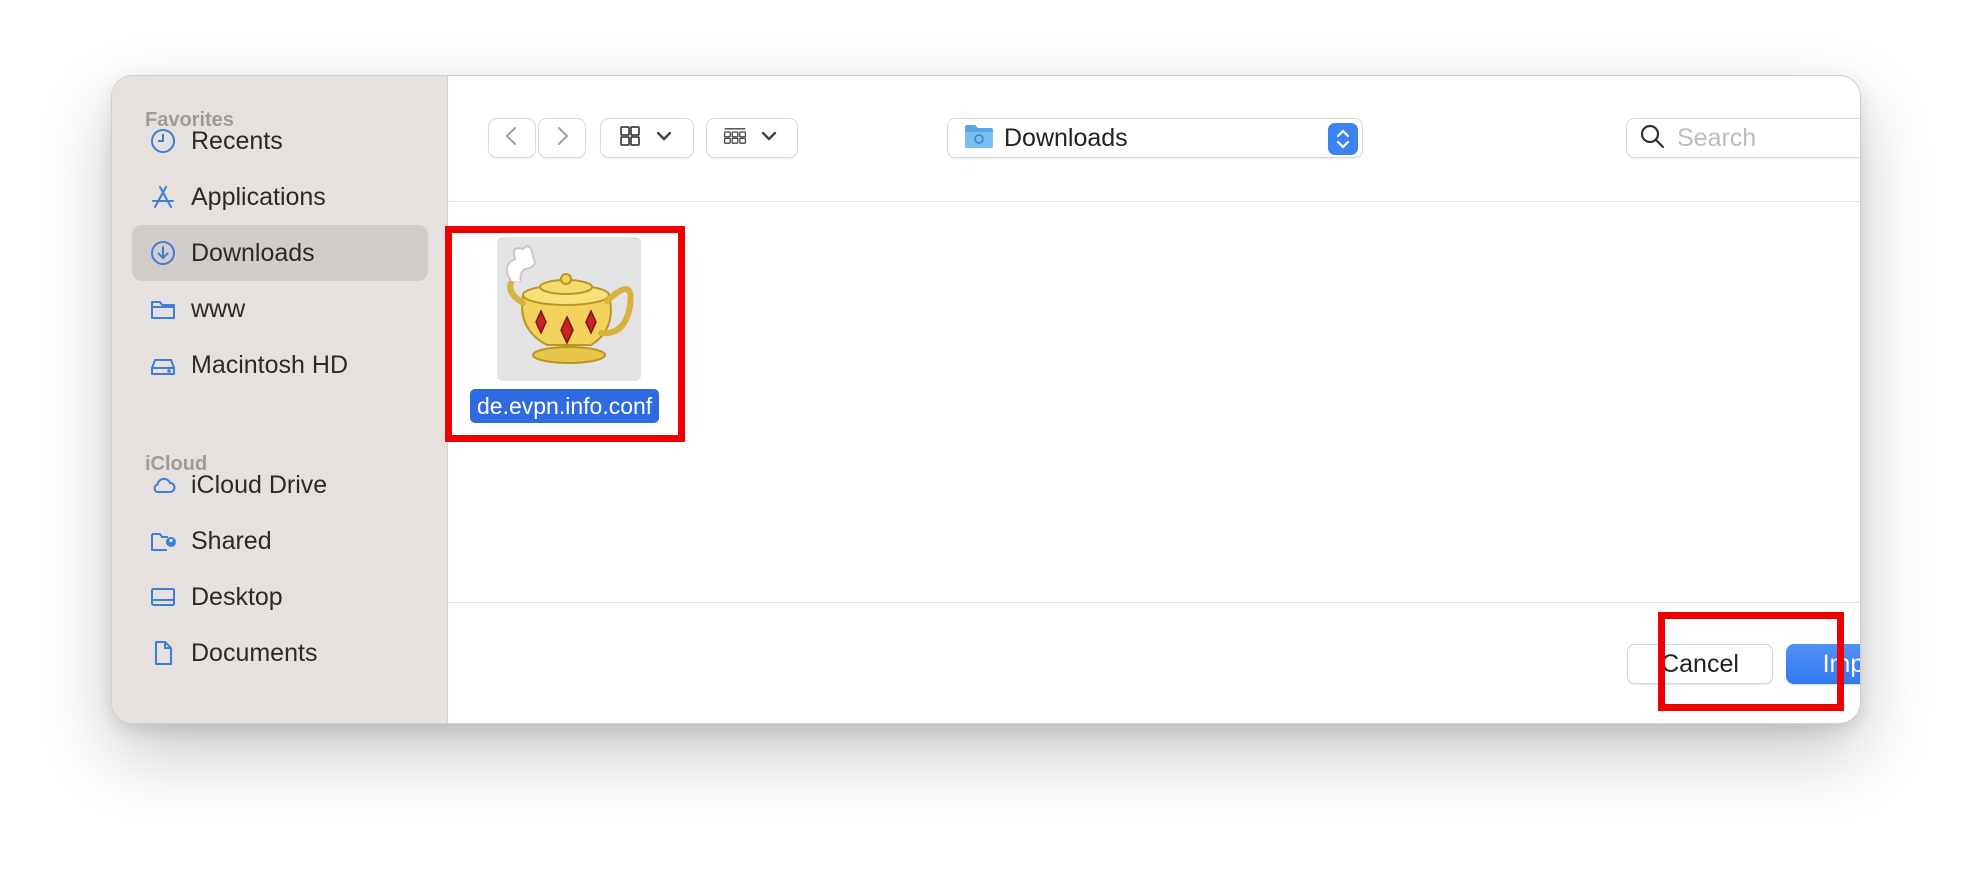  Describe the element at coordinates (254, 652) in the screenshot. I see `sidebar-item-label: Documents` at that location.